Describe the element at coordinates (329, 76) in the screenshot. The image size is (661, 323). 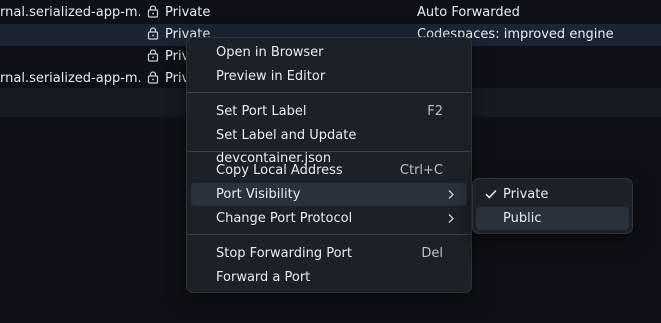
I see `preview-in-editor-item: Preview in Editor` at that location.